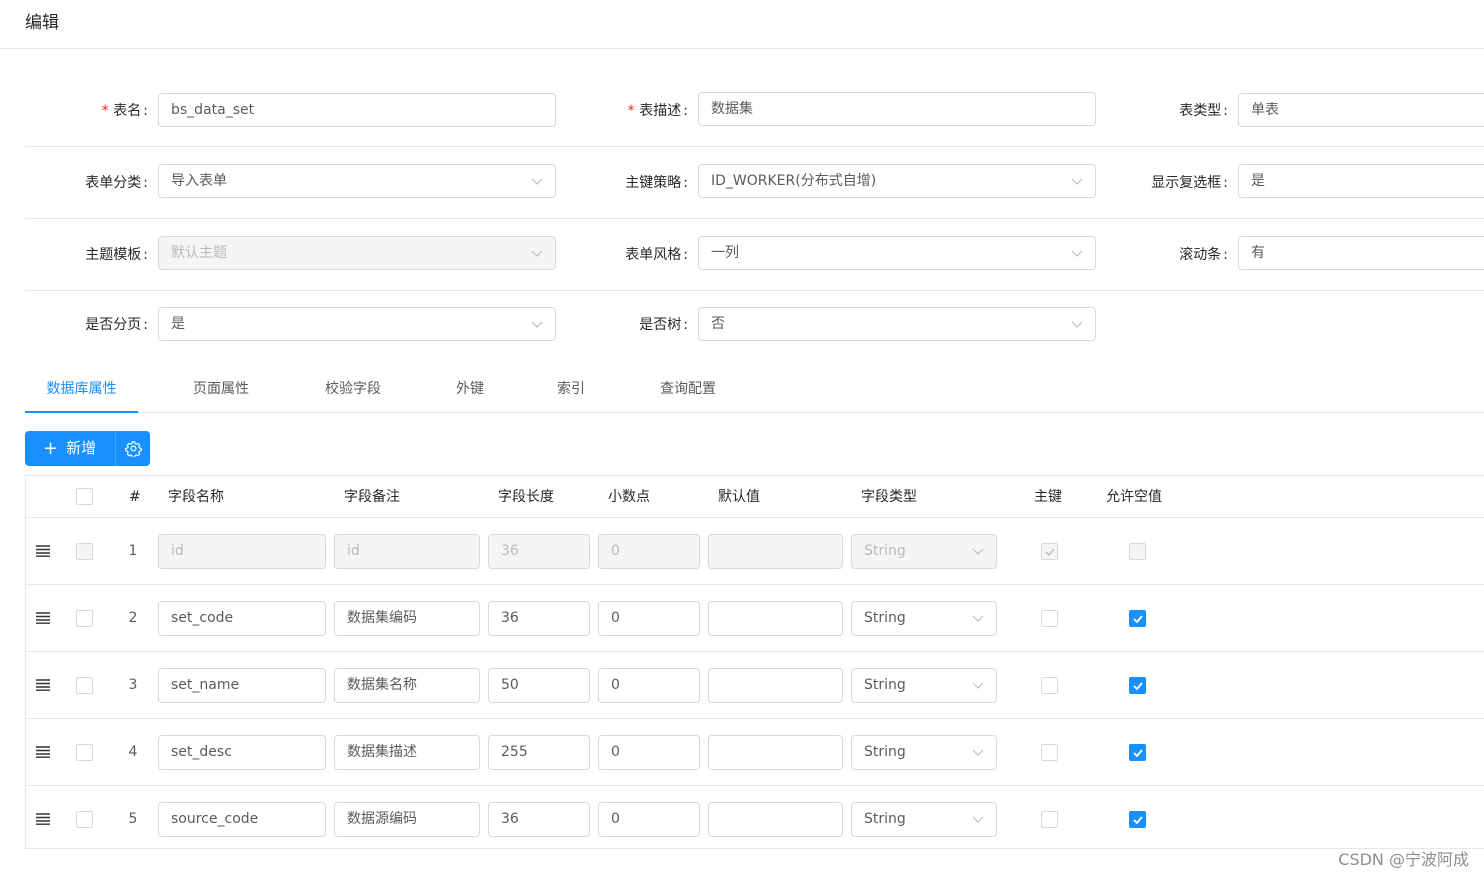 This screenshot has width=1484, height=875. What do you see at coordinates (539, 685) in the screenshot?
I see `field-length-input: 50` at bounding box center [539, 685].